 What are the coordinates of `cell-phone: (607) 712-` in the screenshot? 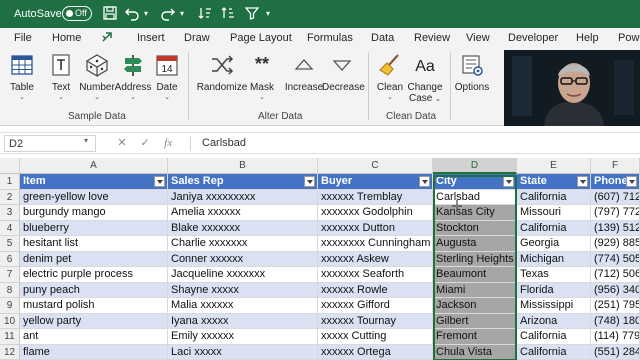 It's located at (615, 197).